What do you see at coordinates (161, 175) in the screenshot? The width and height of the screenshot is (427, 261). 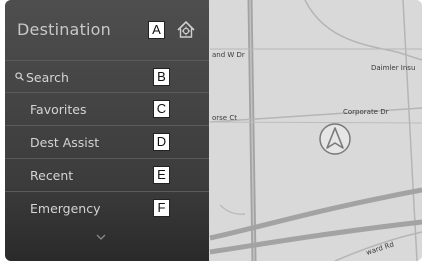 I see `callout-label: E` at bounding box center [161, 175].